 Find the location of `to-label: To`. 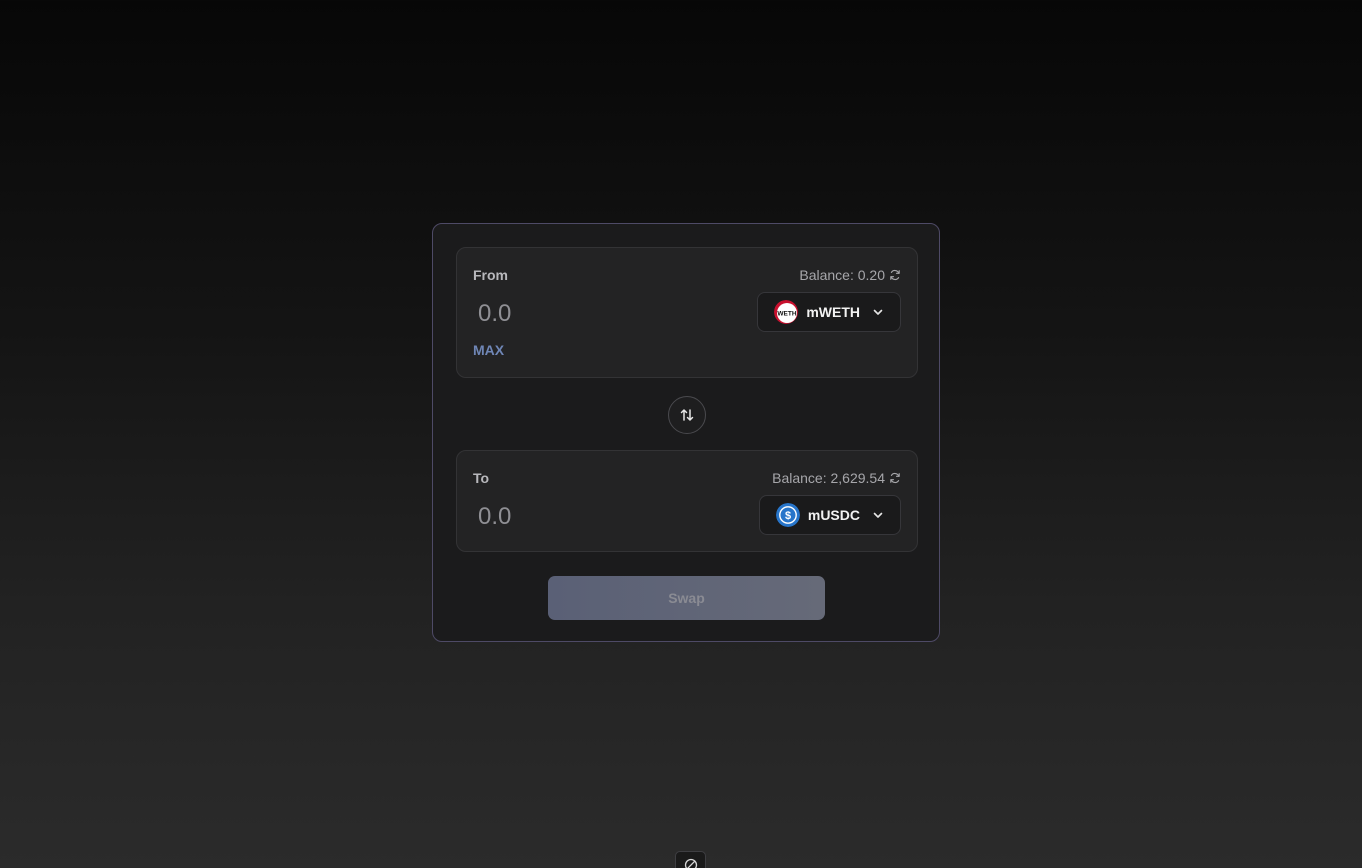

to-label: To is located at coordinates (481, 478).